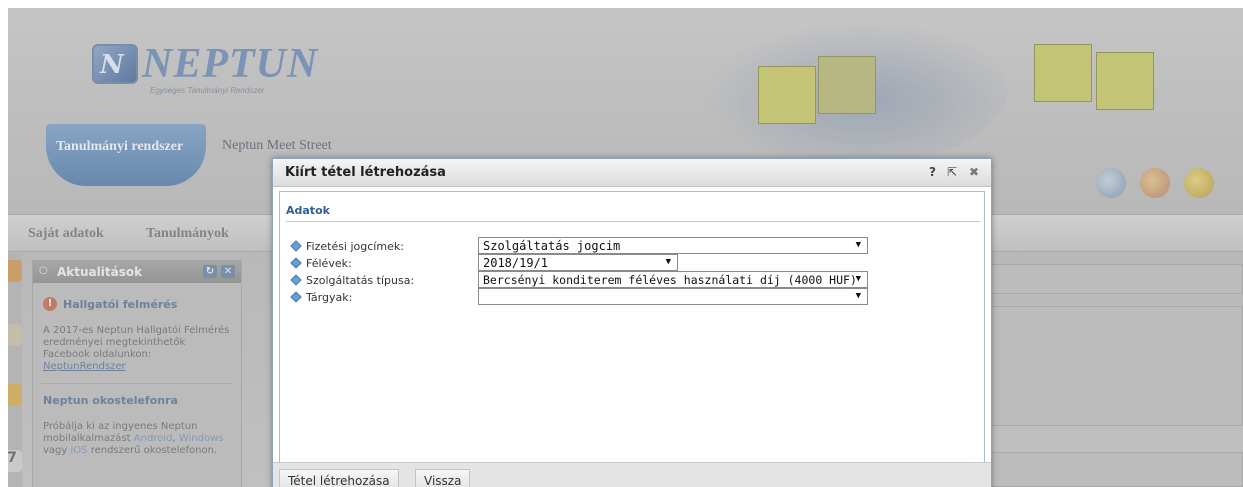  Describe the element at coordinates (578, 262) in the screenshot. I see `semester-select: 2018/19/1 ▼` at that location.